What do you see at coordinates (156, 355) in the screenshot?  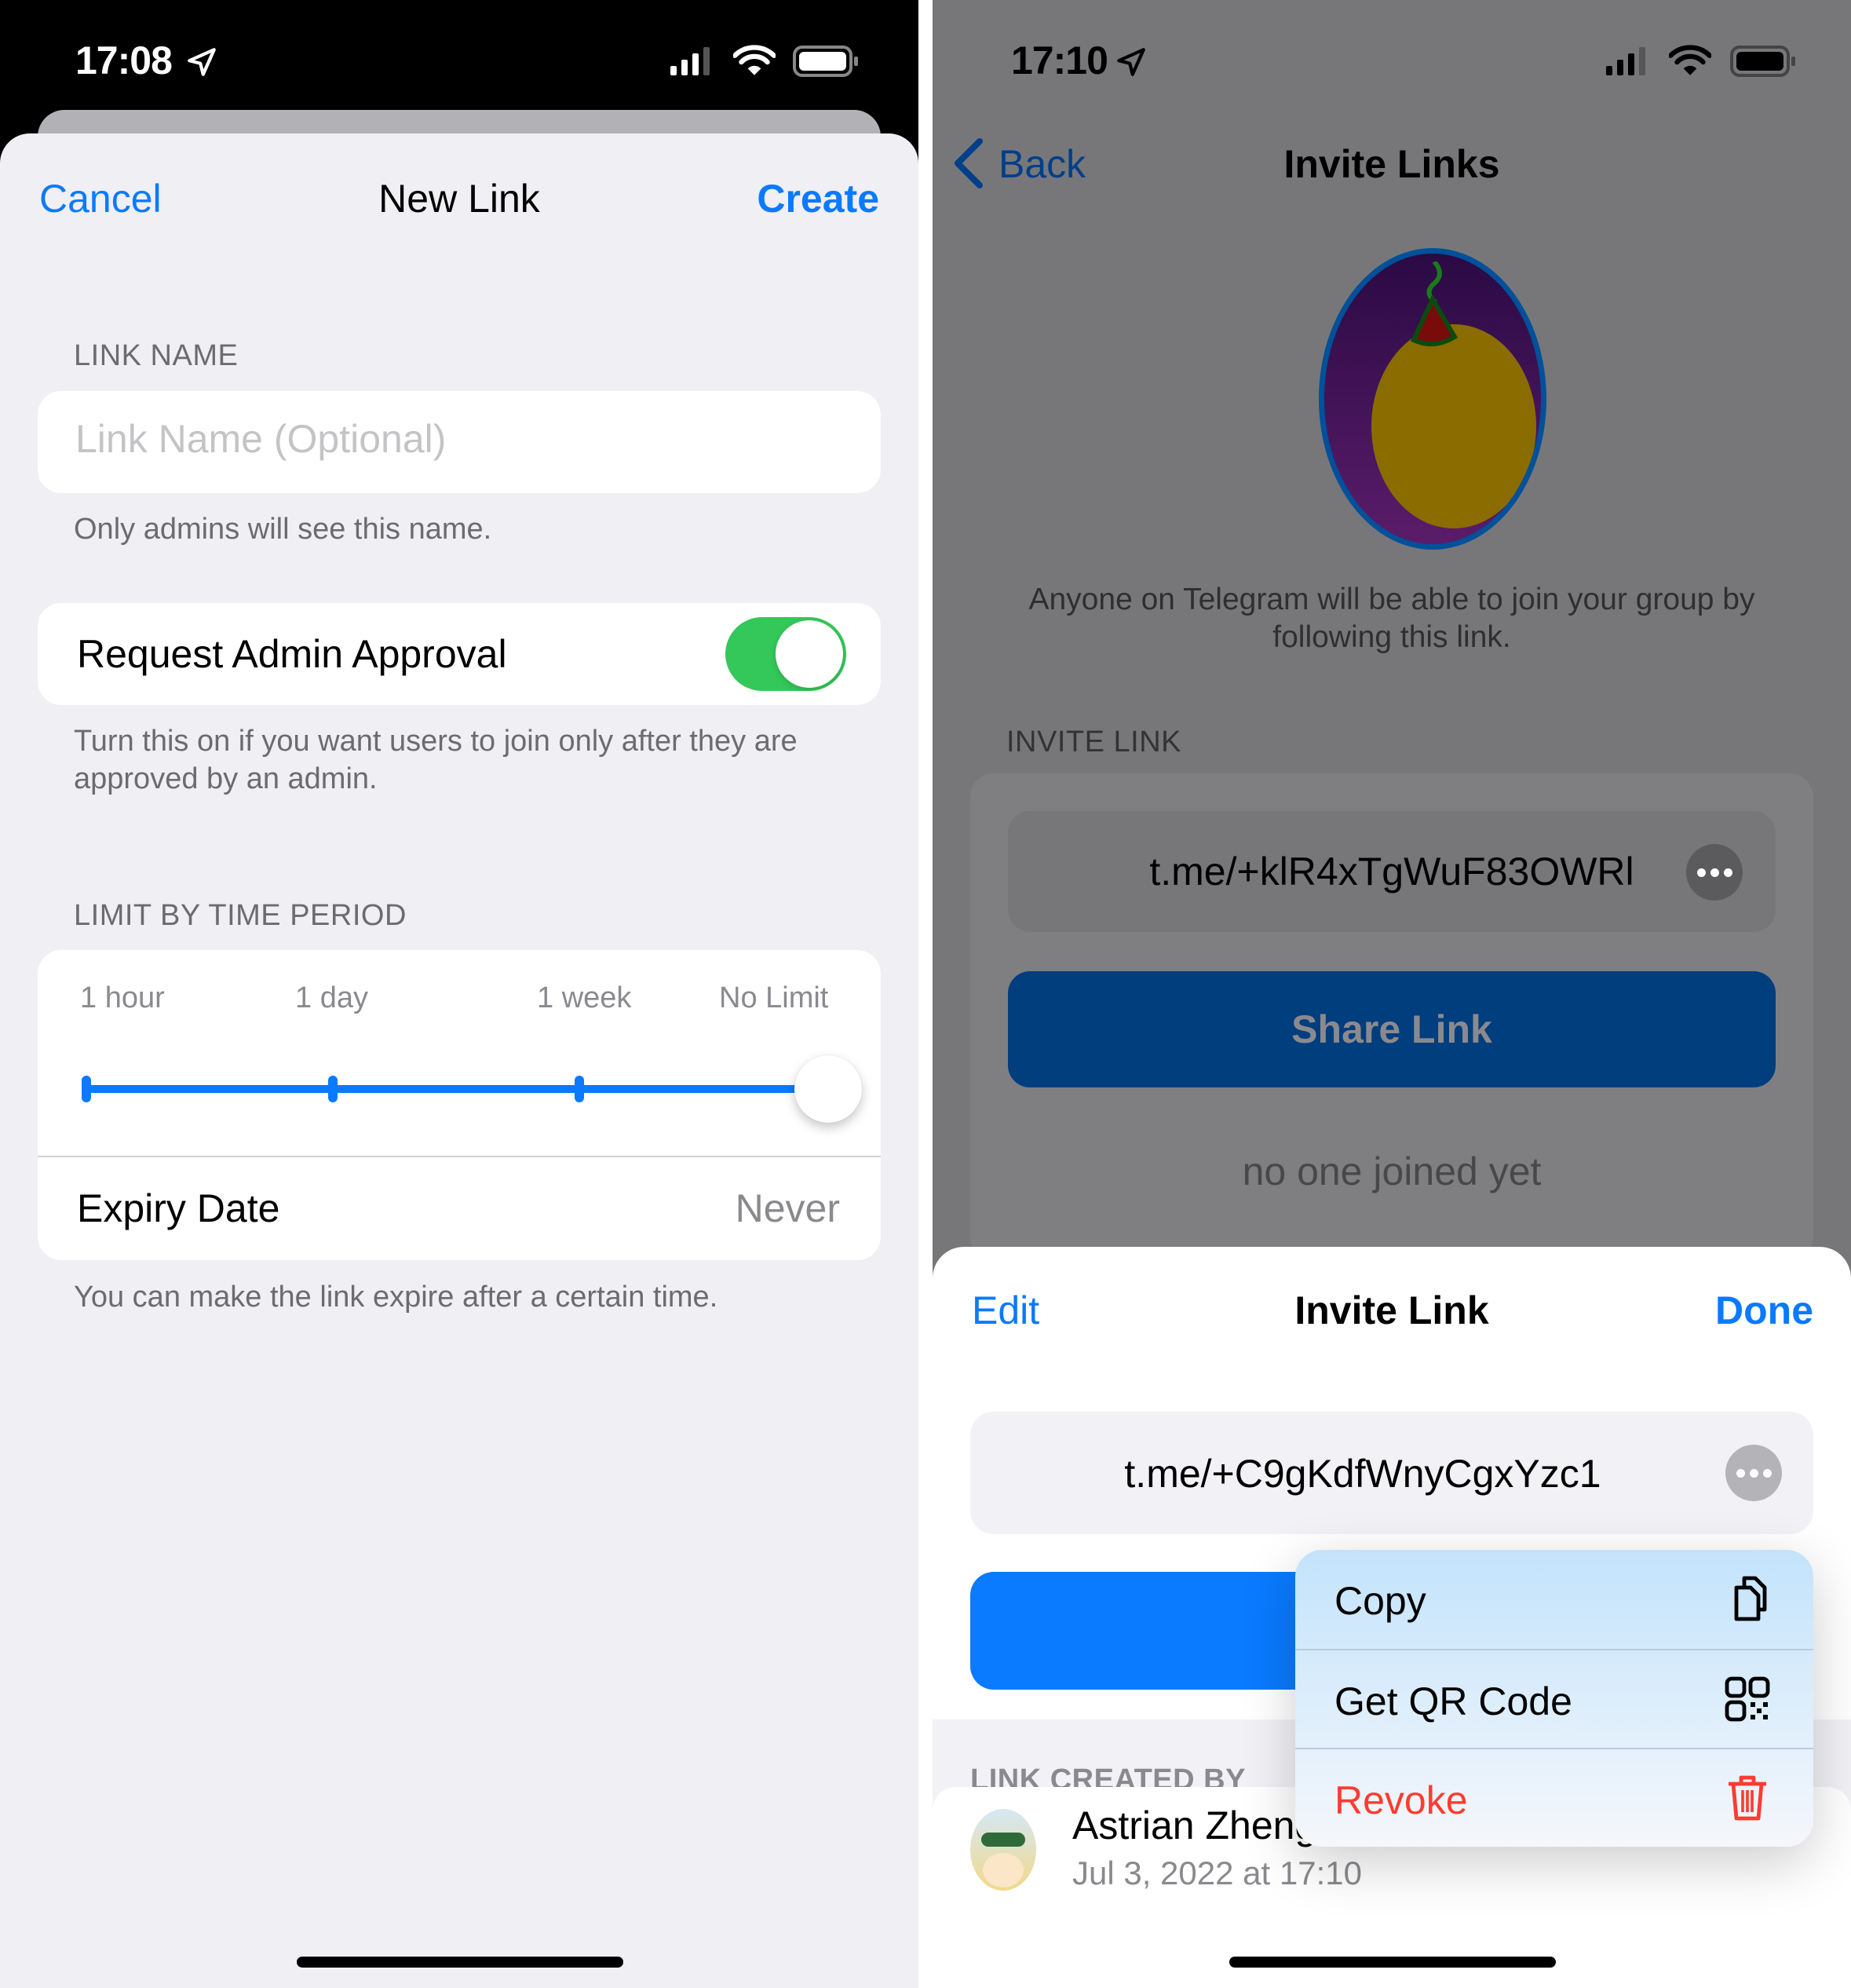 I see `link-name-section-label: LINK NAME` at bounding box center [156, 355].